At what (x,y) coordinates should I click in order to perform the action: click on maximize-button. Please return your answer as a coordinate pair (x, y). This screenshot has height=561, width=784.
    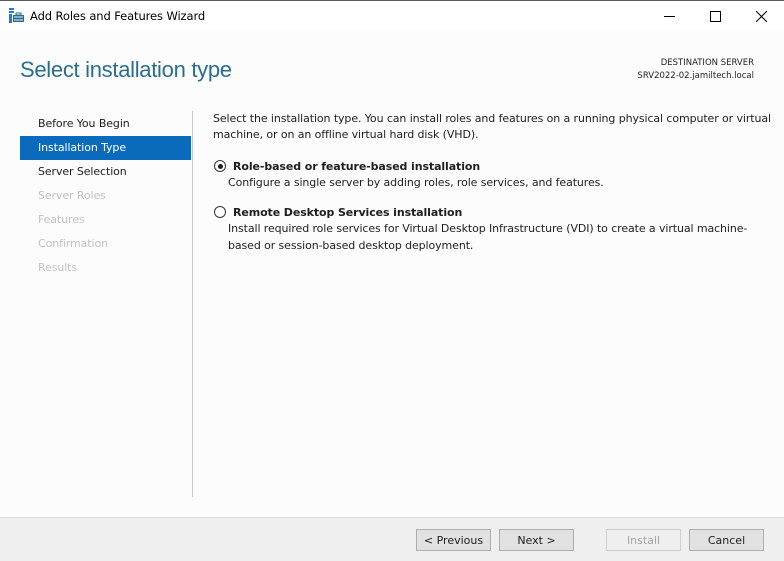
    Looking at the image, I should click on (715, 16).